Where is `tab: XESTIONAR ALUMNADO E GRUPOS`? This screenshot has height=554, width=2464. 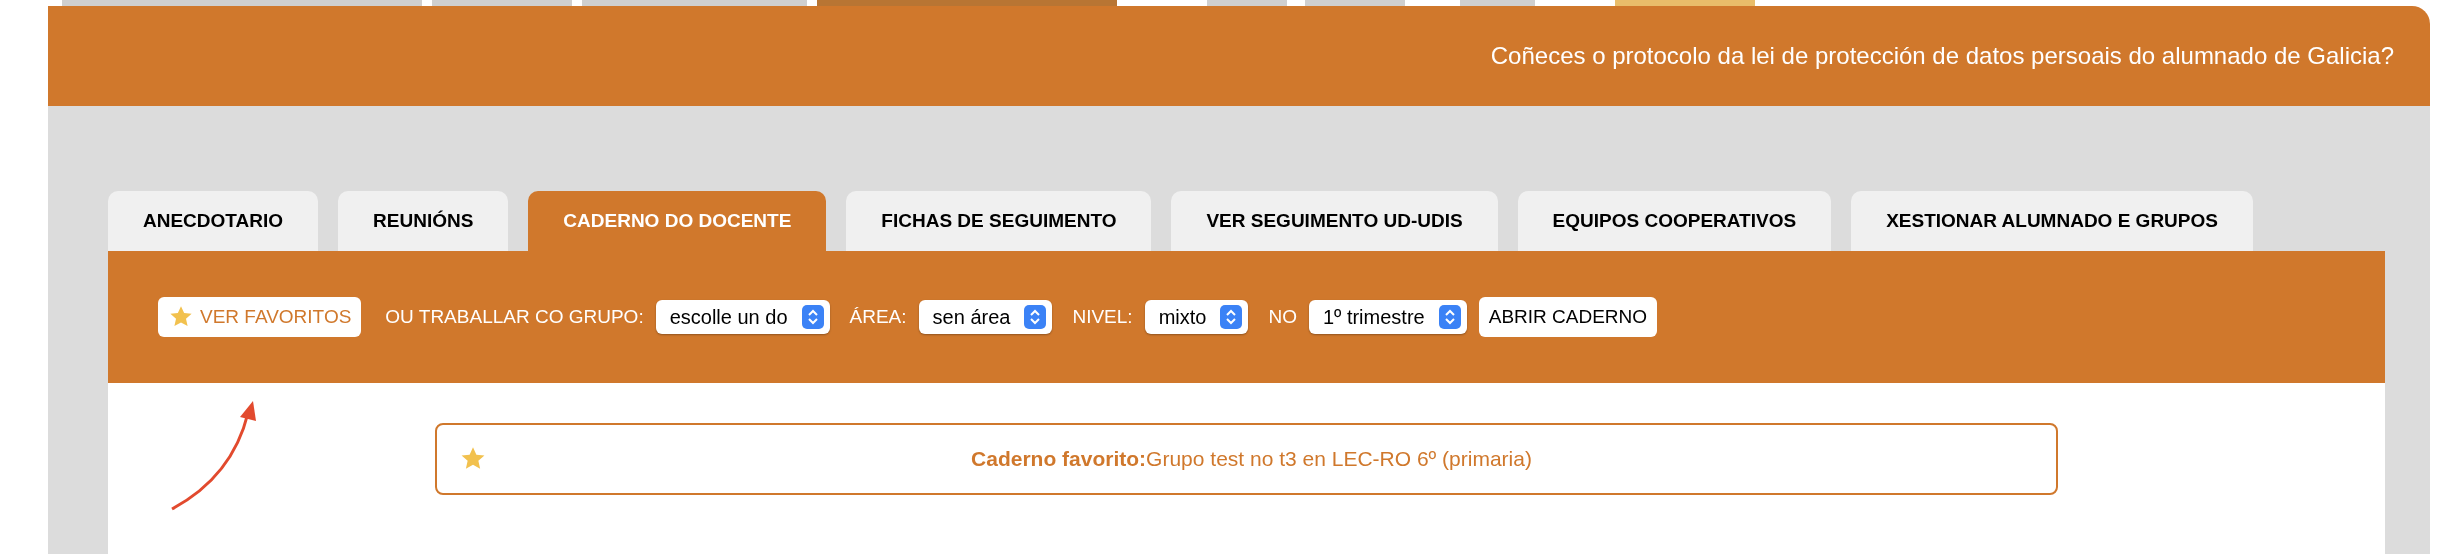 tab: XESTIONAR ALUMNADO E GRUPOS is located at coordinates (2052, 221).